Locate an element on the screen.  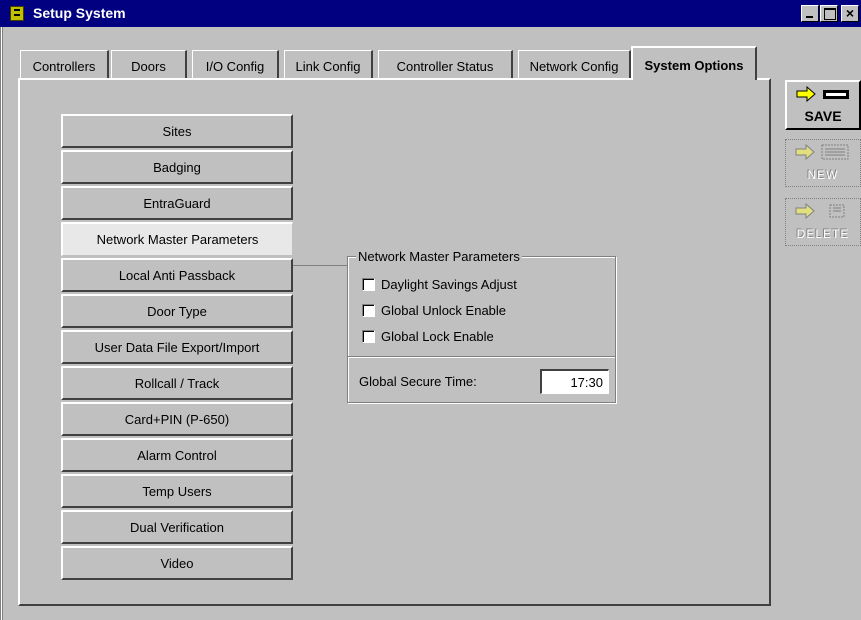
global-unlock-checkbox is located at coordinates (368, 310).